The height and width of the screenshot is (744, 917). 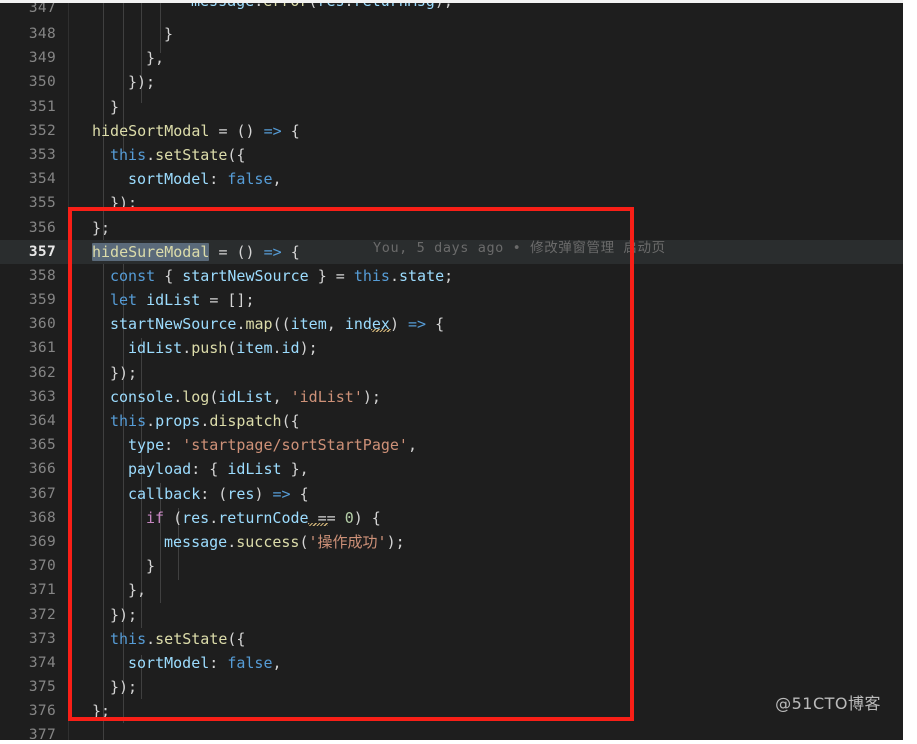 I want to click on code-line: 363 console.log(idList, 'idList');, so click(x=451, y=397).